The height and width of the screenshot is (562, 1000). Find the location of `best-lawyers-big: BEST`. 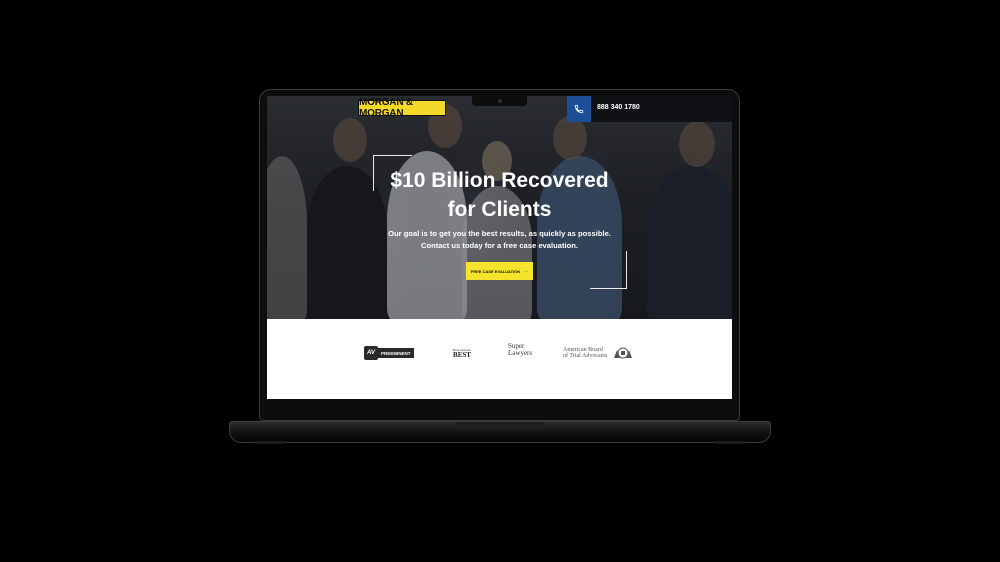

best-lawyers-big: BEST is located at coordinates (462, 354).